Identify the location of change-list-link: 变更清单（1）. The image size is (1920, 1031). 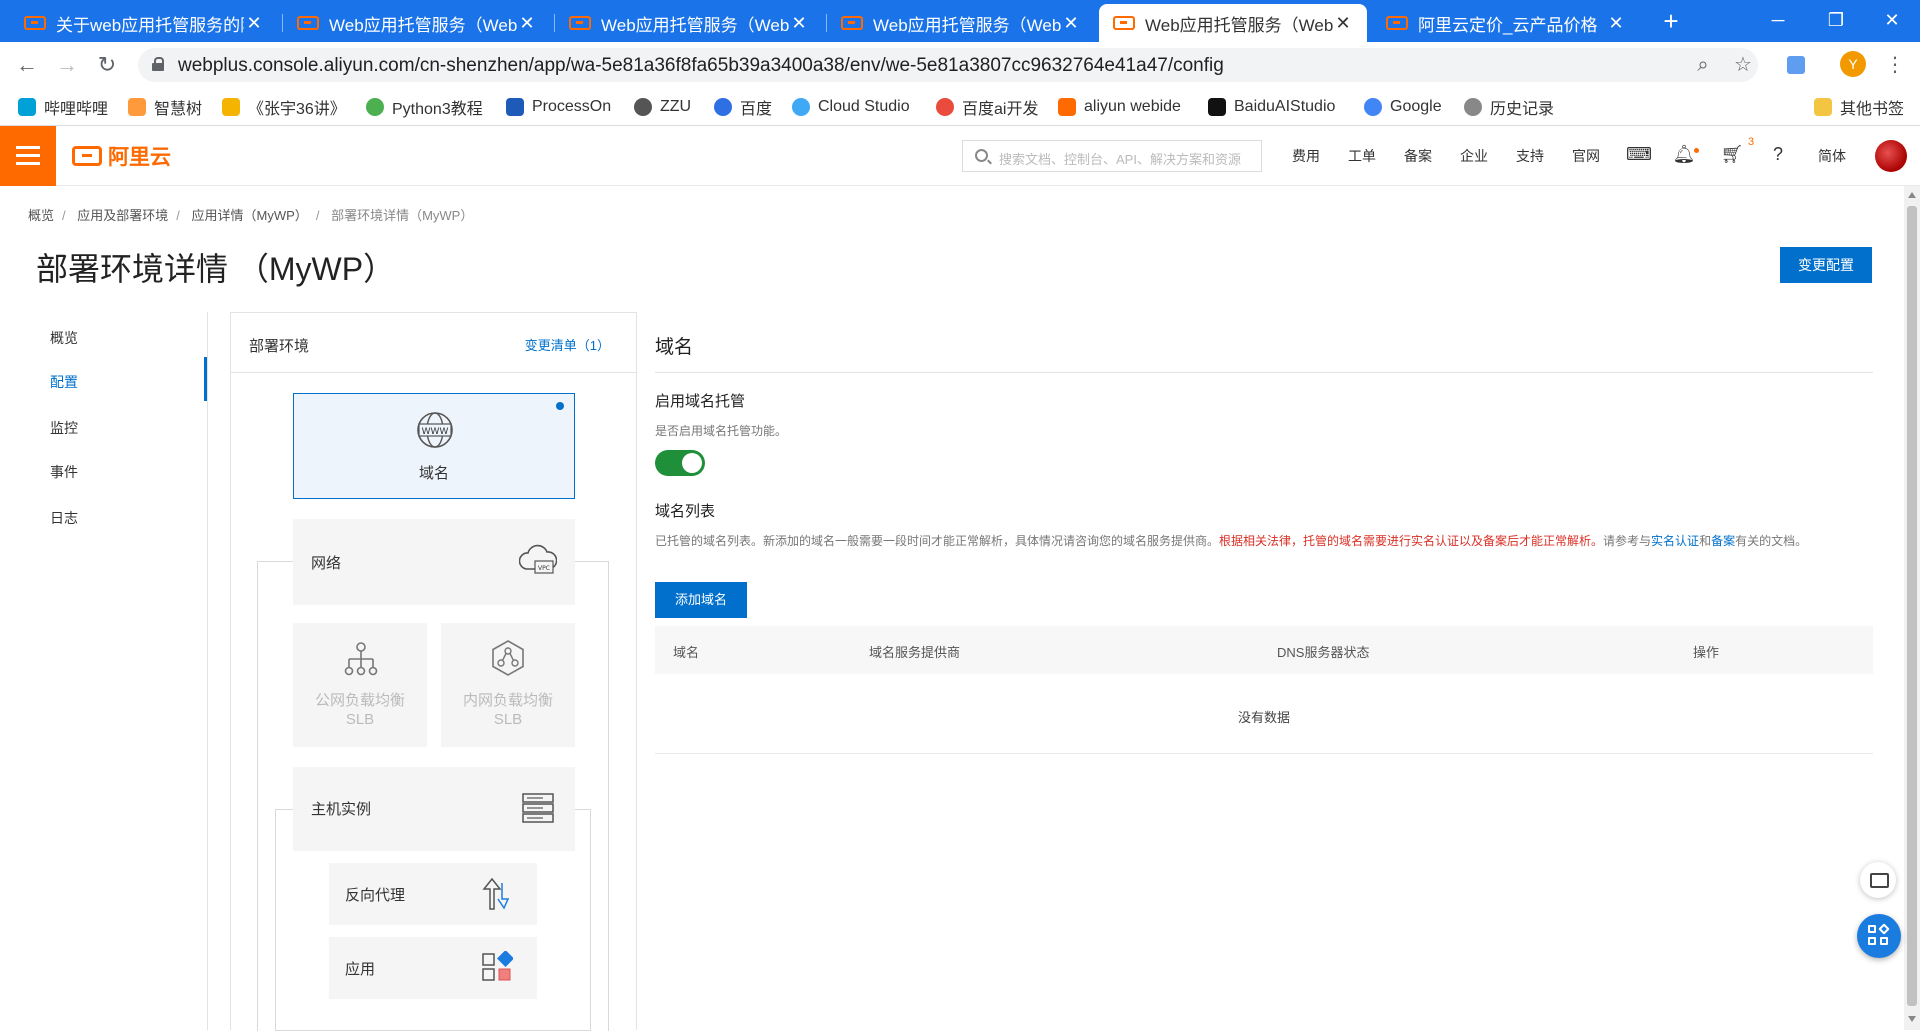
(567, 344).